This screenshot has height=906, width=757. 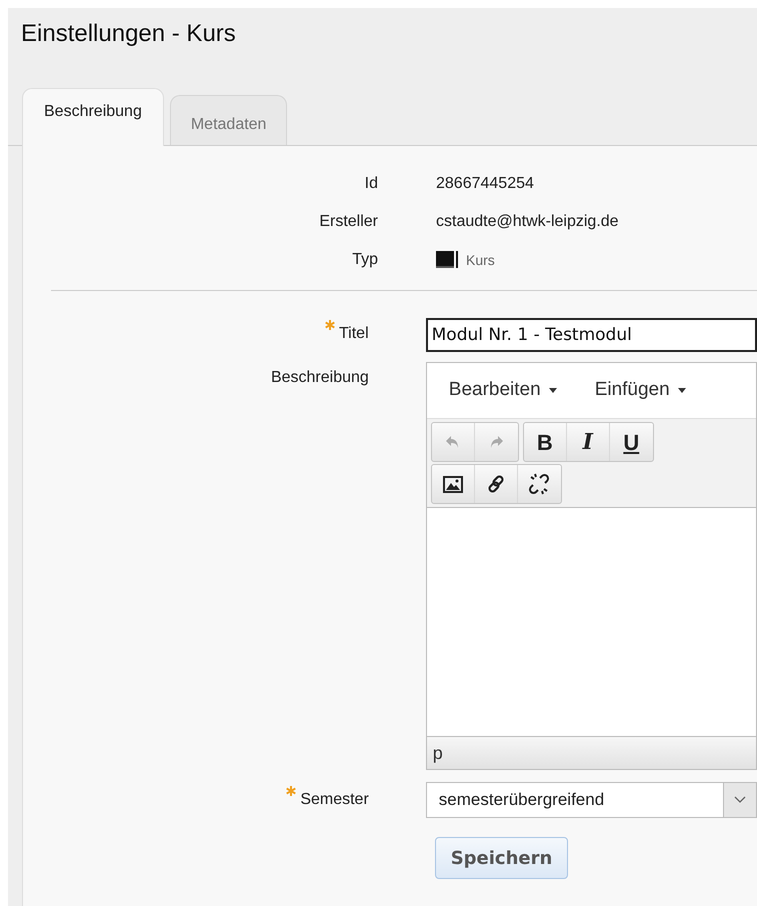 I want to click on unlink-icon, so click(x=539, y=484).